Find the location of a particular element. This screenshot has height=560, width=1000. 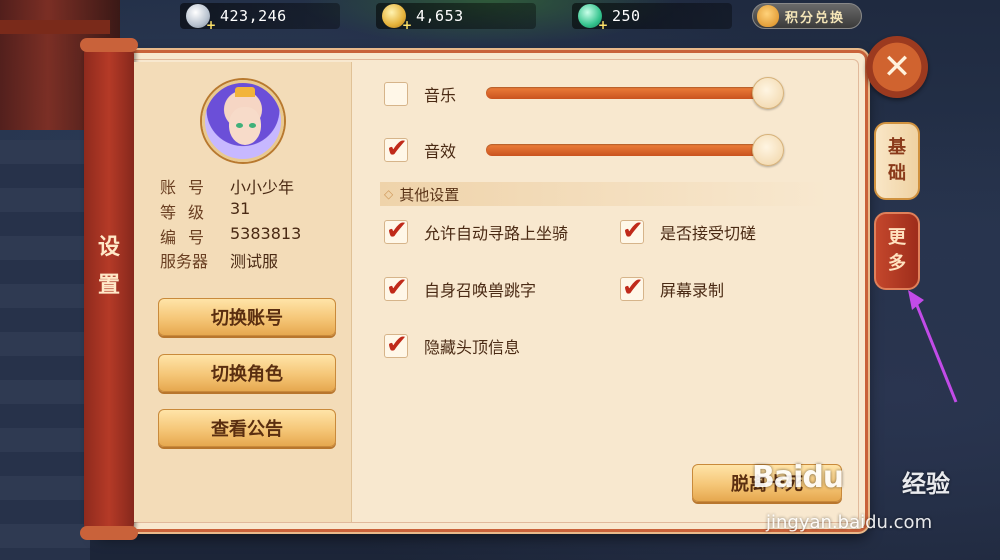

panel-title-char: 设 is located at coordinates (108, 247).